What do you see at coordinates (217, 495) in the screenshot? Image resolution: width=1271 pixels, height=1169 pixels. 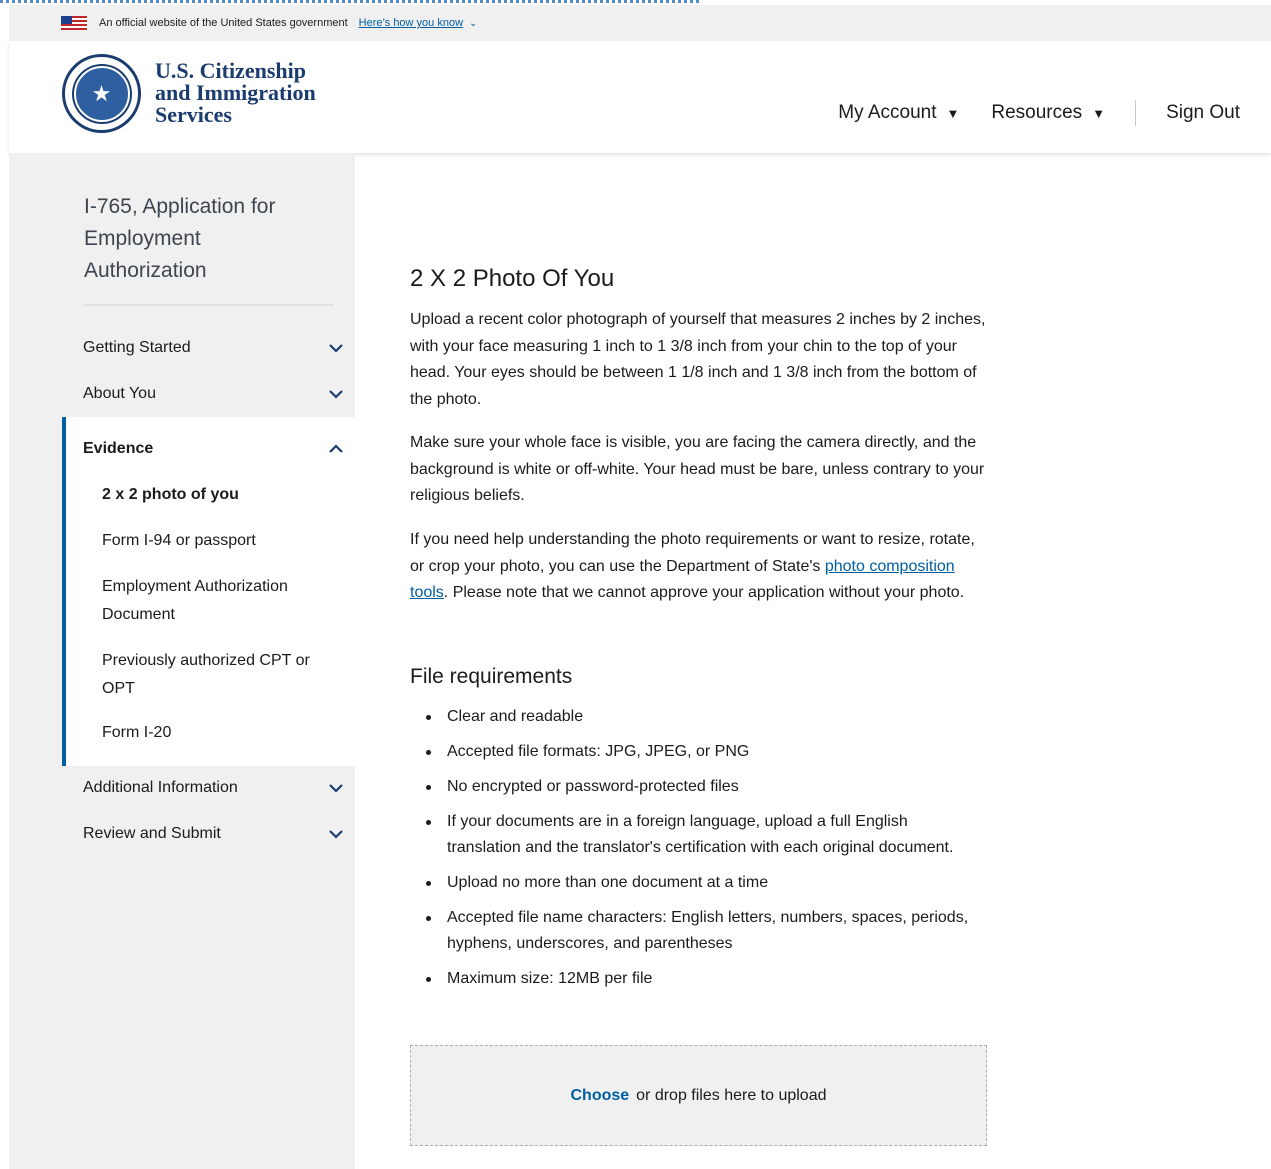 I see `sidebar-subitem-photo: 2 x 2 photo of you` at bounding box center [217, 495].